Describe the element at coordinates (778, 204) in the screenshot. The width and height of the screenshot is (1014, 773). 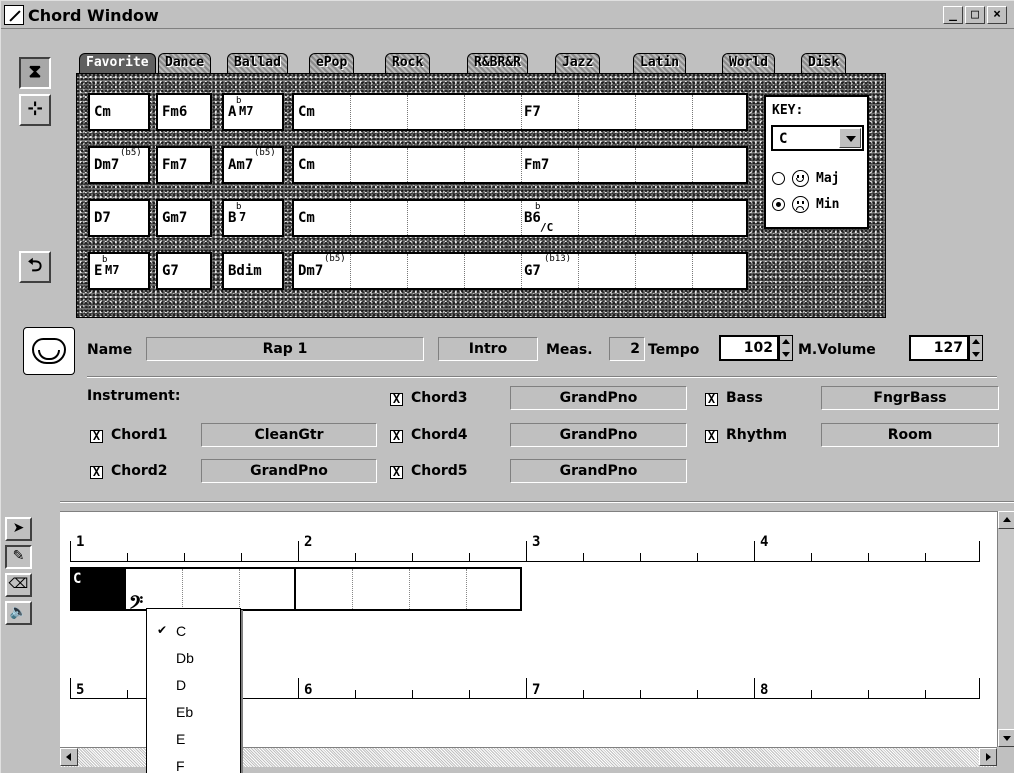
I see `min-radio` at that location.